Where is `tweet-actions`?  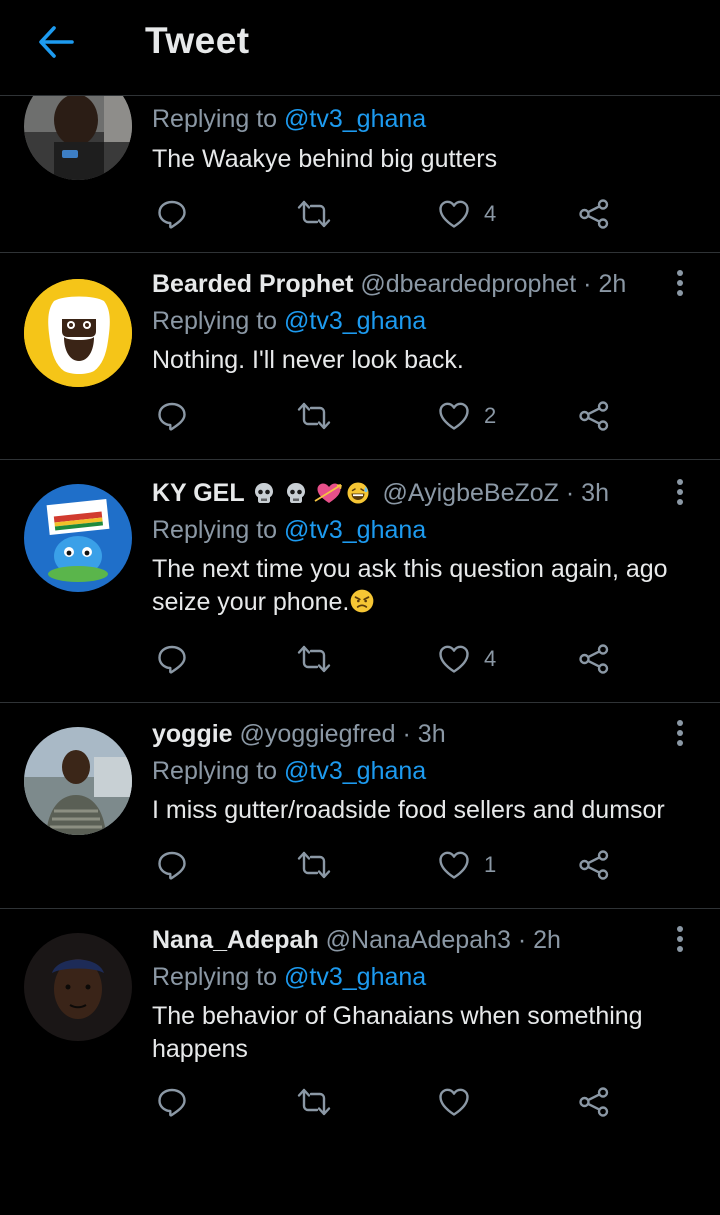
tweet-actions is located at coordinates (402, 1195).